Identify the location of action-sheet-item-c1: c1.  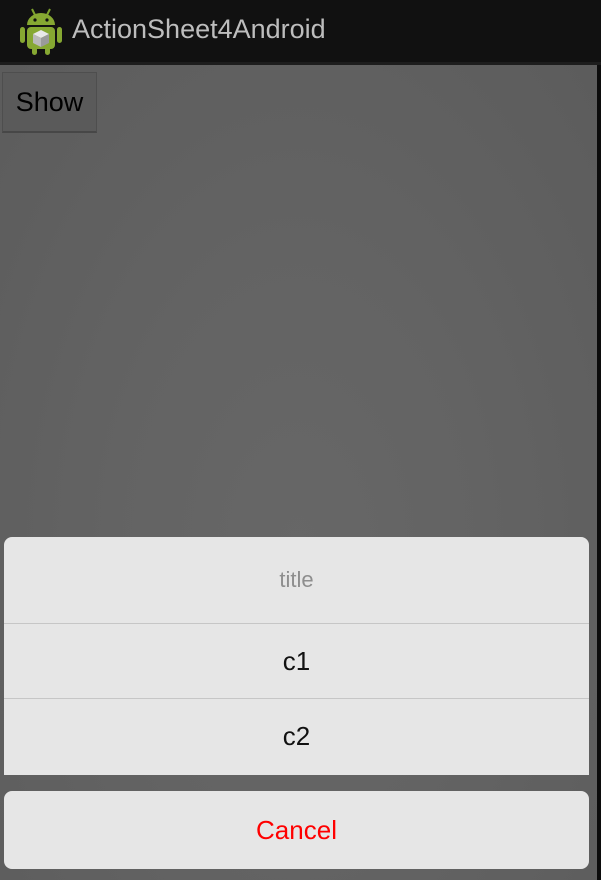
(296, 661).